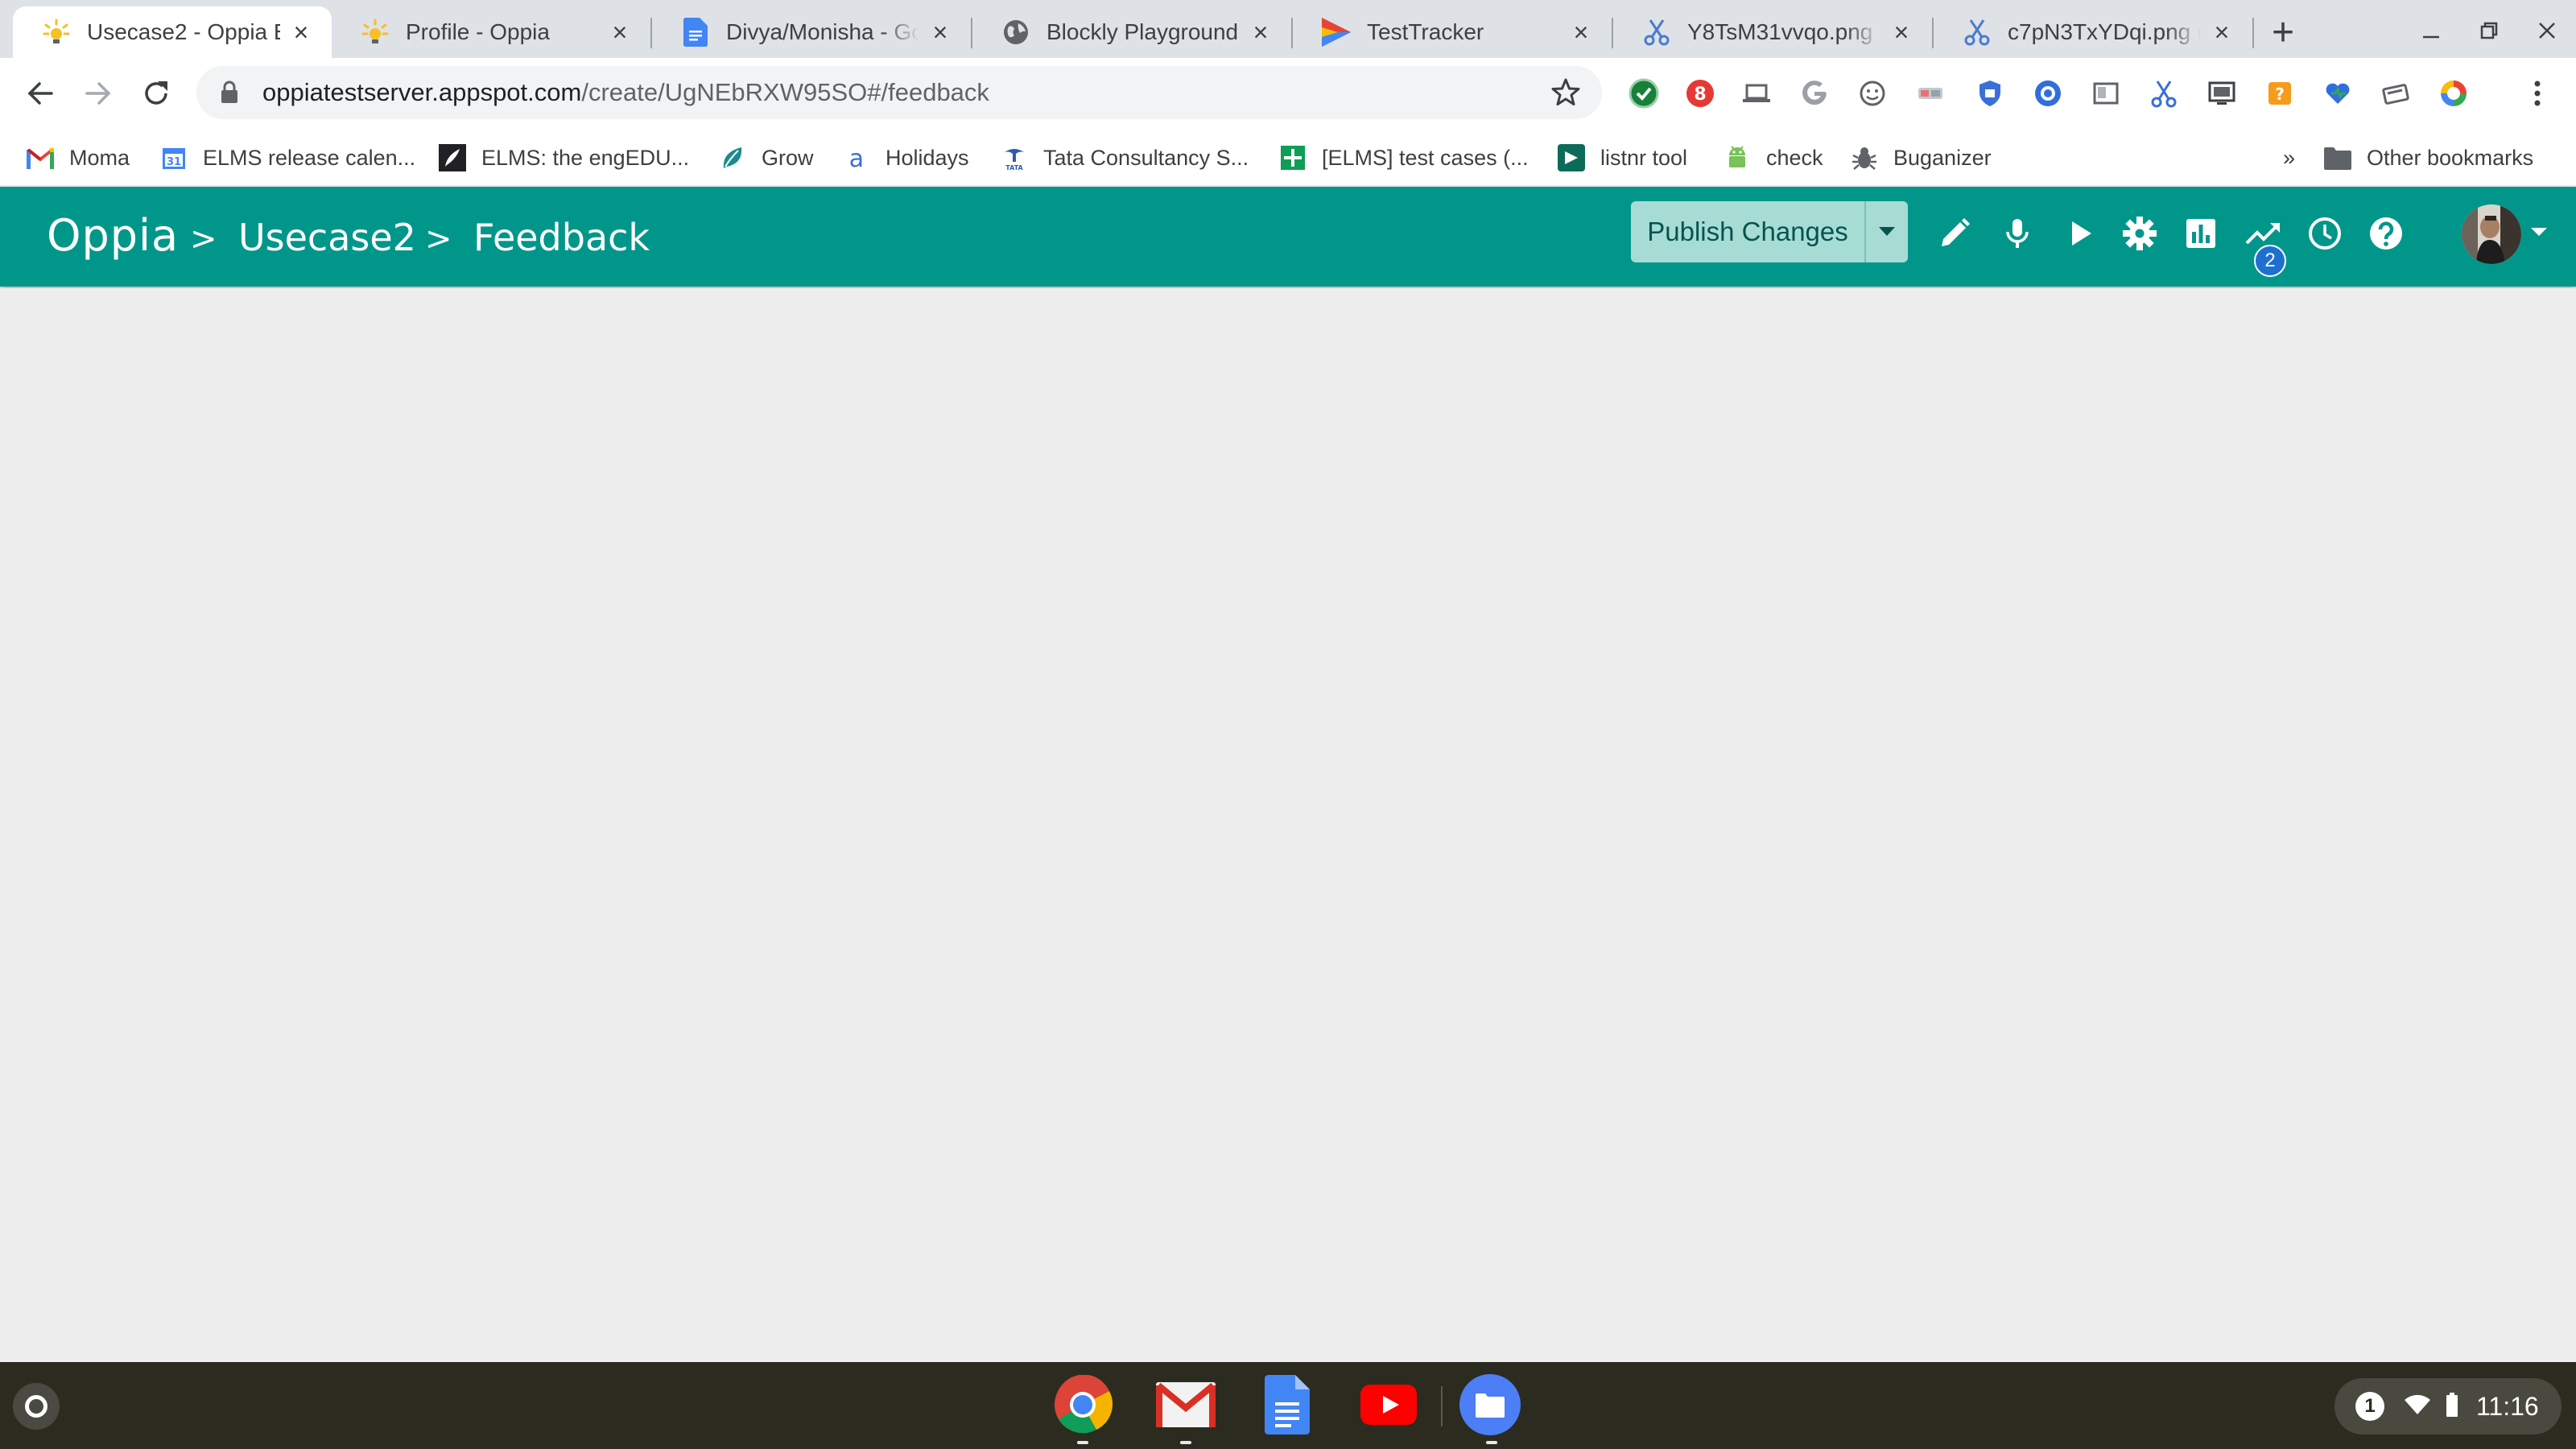  Describe the element at coordinates (1931, 93) in the screenshot. I see `badge-extension-icon` at that location.